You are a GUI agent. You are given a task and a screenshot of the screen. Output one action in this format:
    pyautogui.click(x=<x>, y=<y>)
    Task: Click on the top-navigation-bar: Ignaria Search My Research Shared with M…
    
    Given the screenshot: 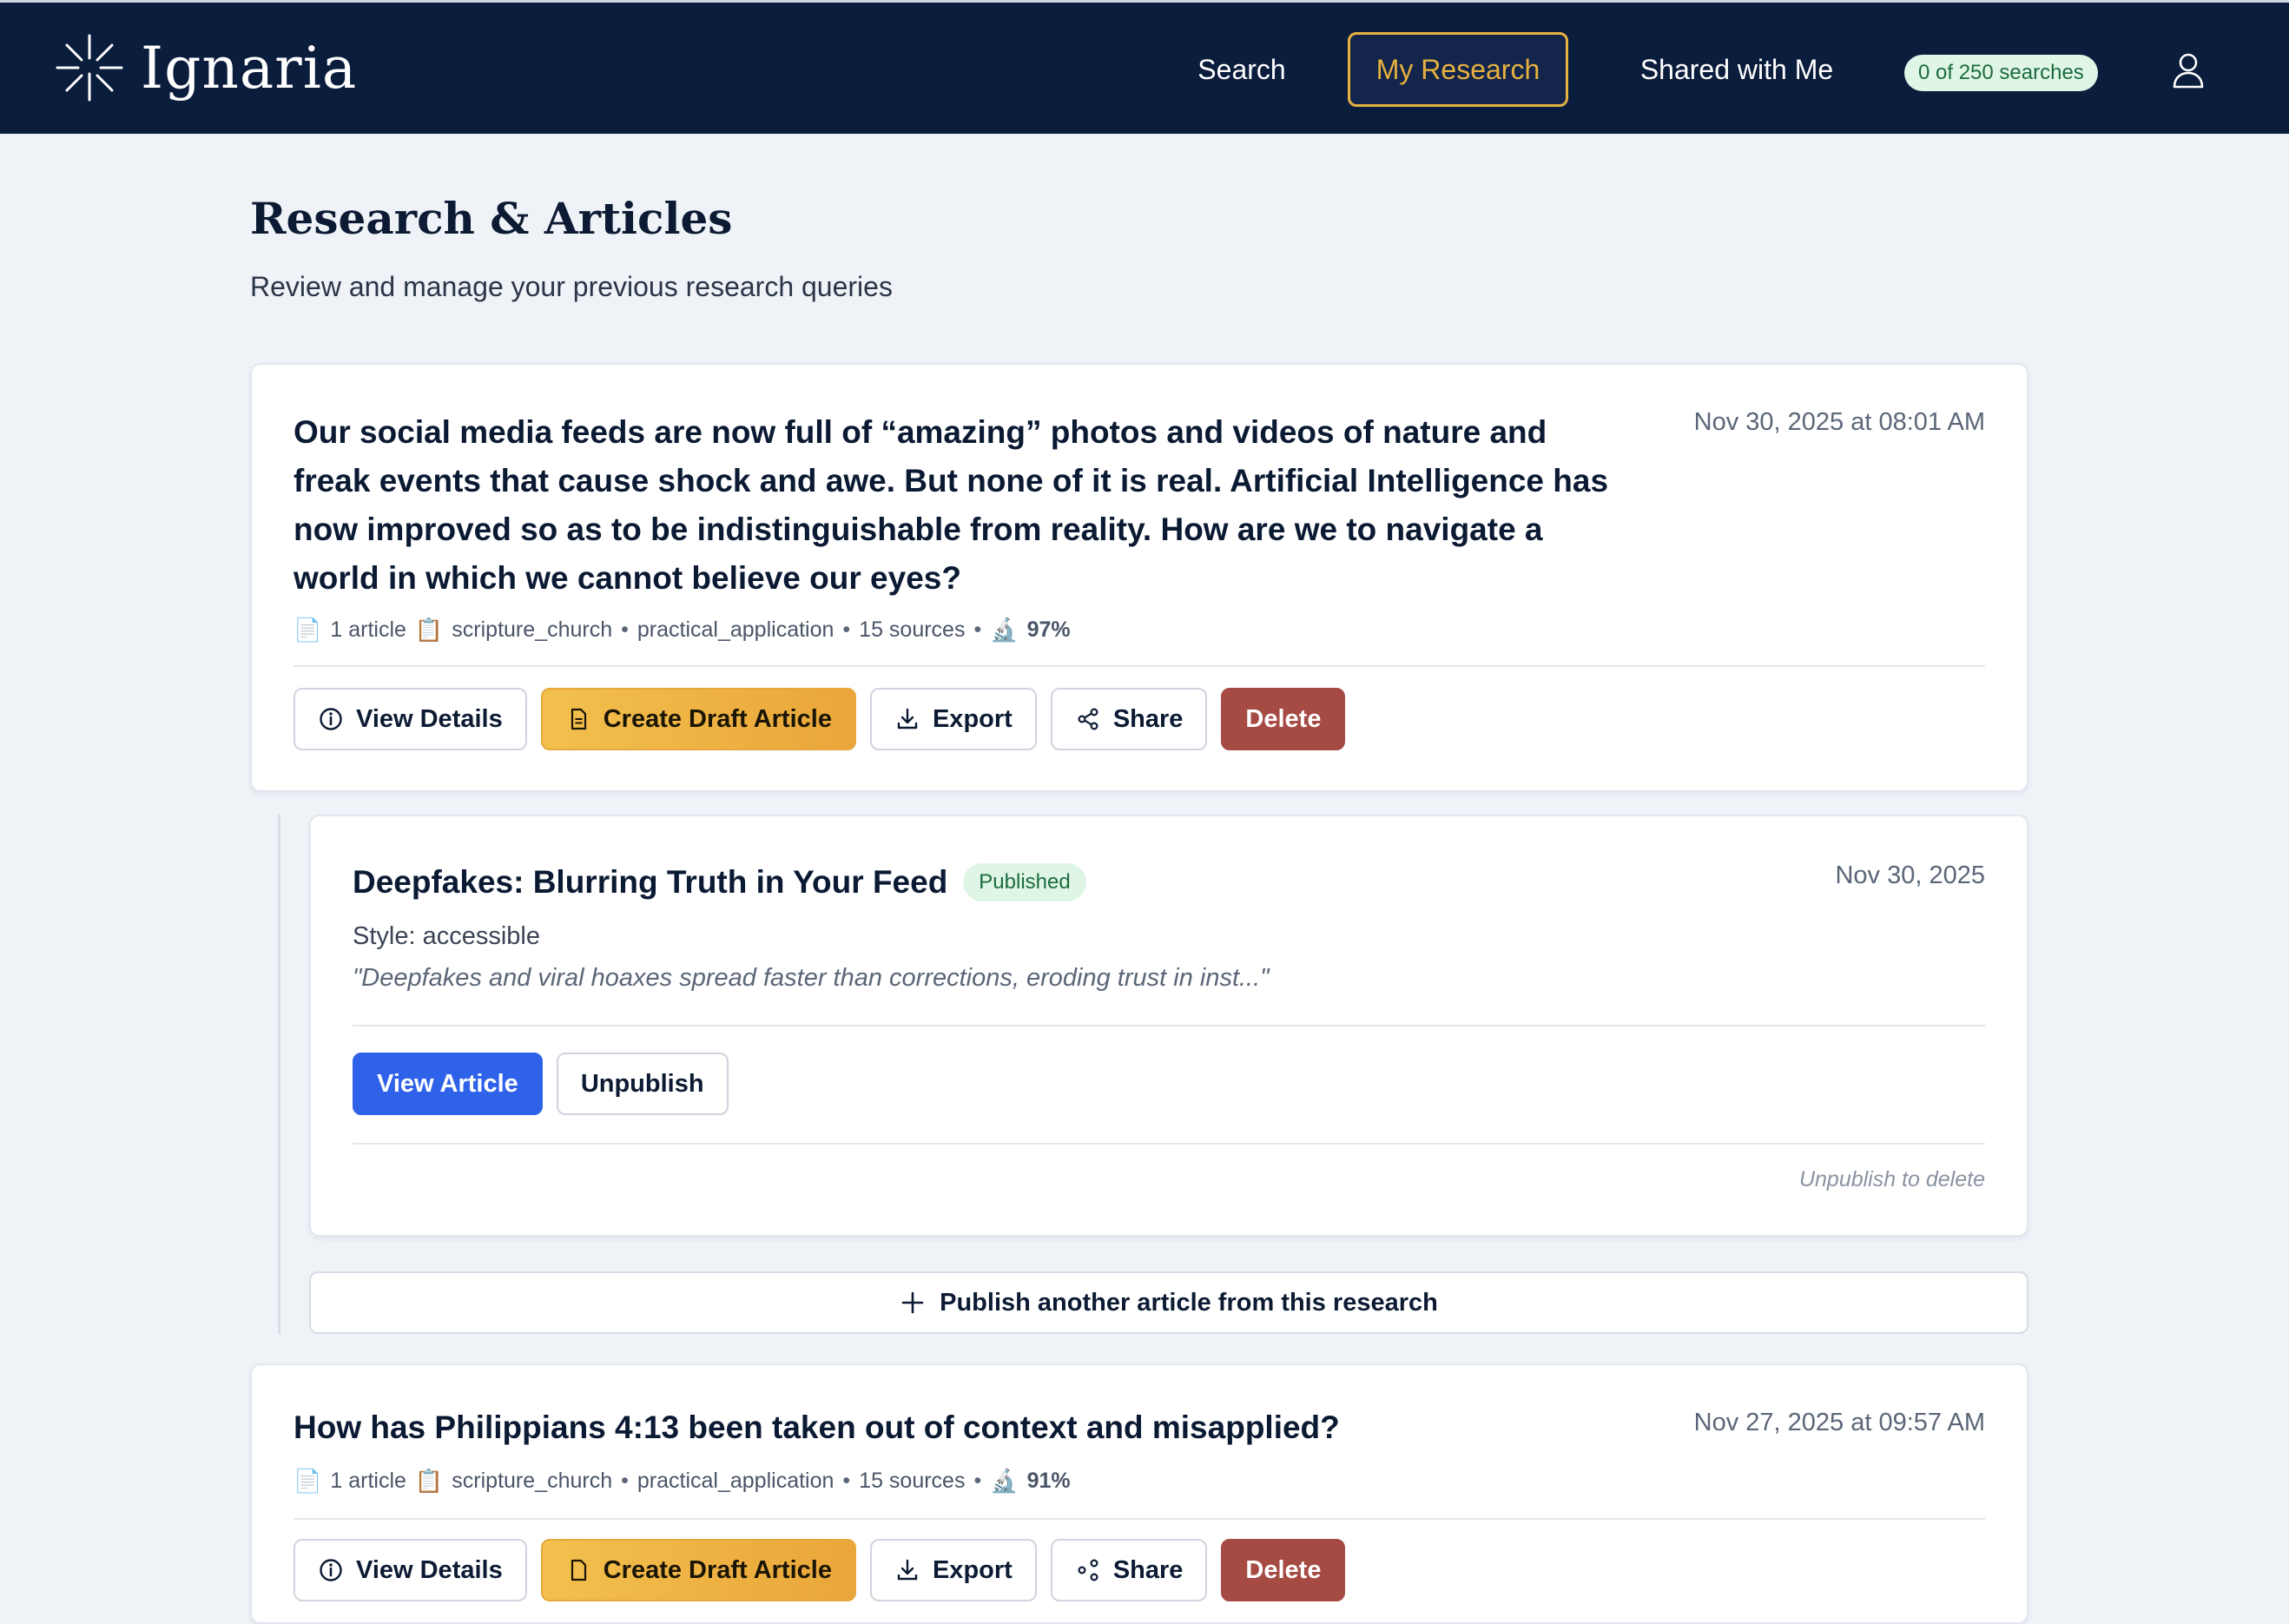 What is the action you would take?
    pyautogui.click(x=1144, y=67)
    